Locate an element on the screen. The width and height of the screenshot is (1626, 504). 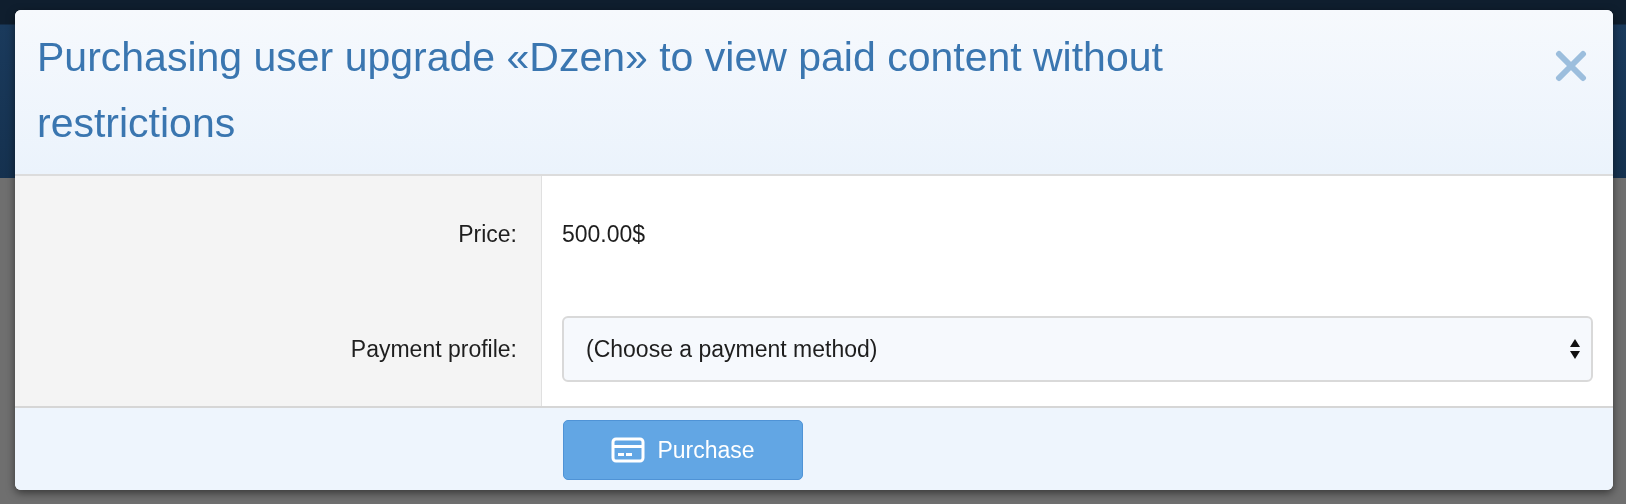
field-label: Price: is located at coordinates (488, 234).